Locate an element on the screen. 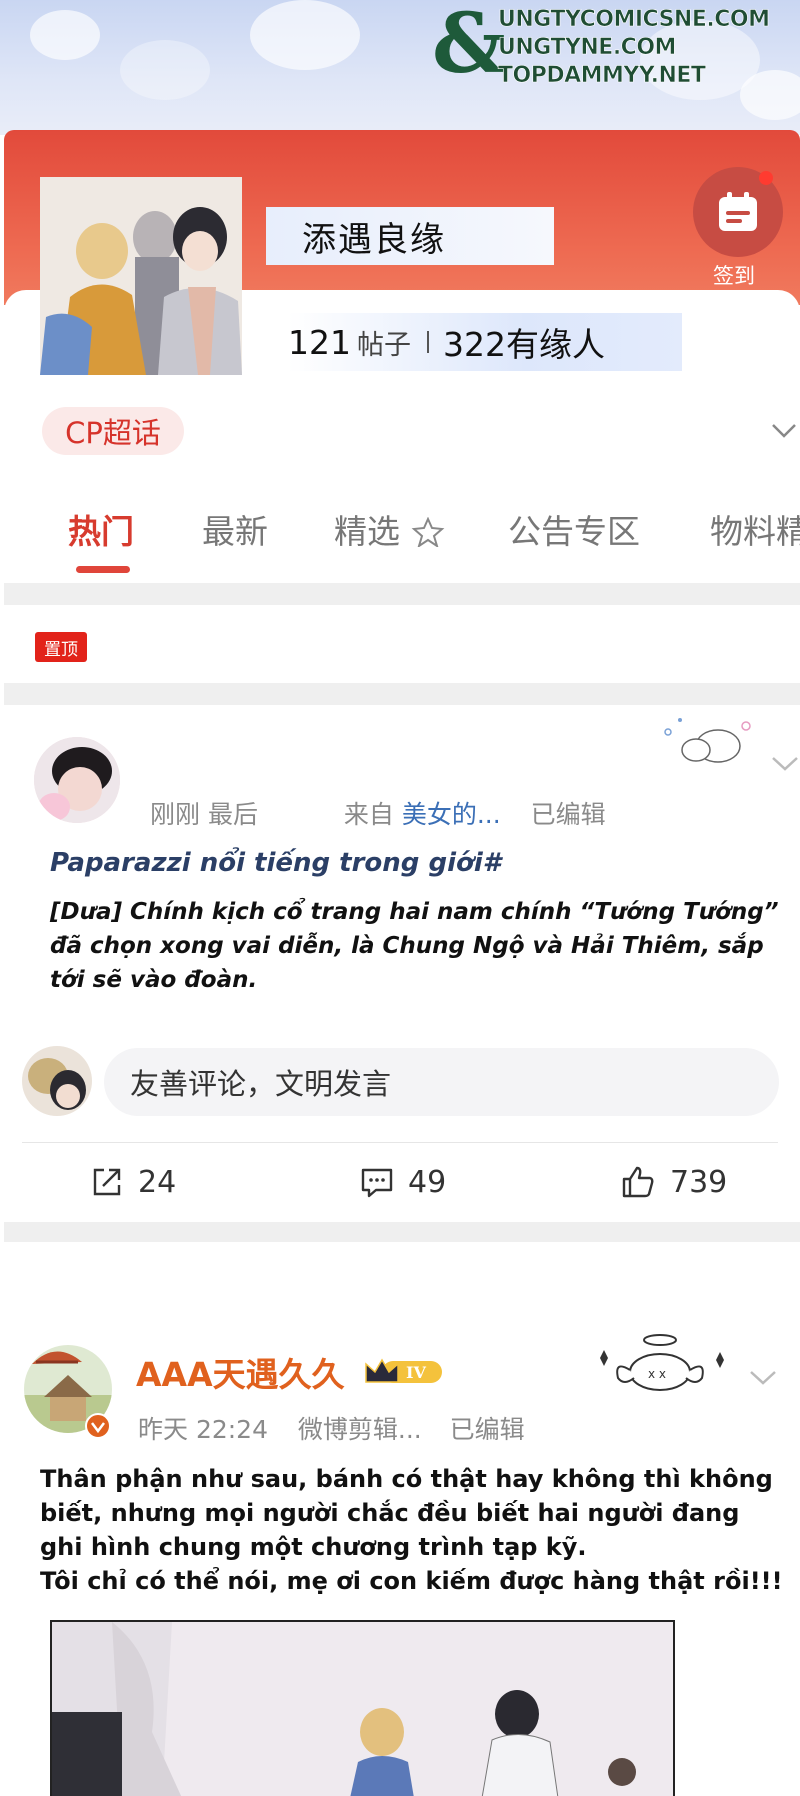  my-avatar is located at coordinates (57, 1081).